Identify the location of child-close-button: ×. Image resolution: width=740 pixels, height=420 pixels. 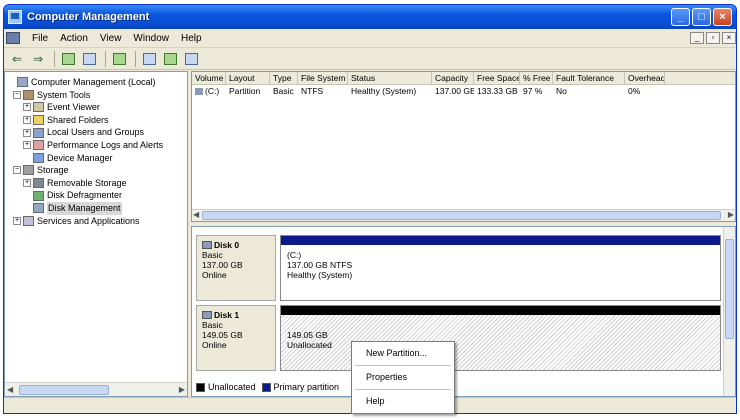
(729, 38).